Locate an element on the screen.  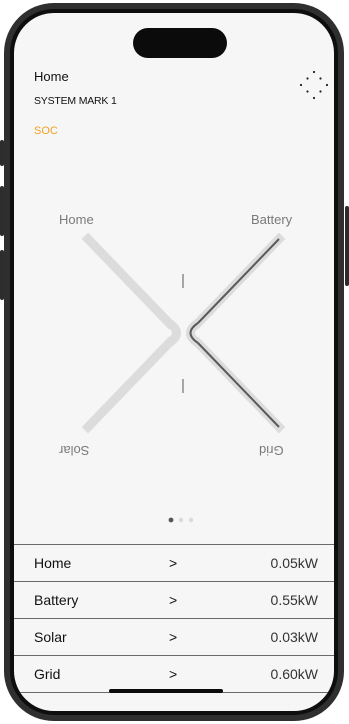
power-button is located at coordinates (347, 246).